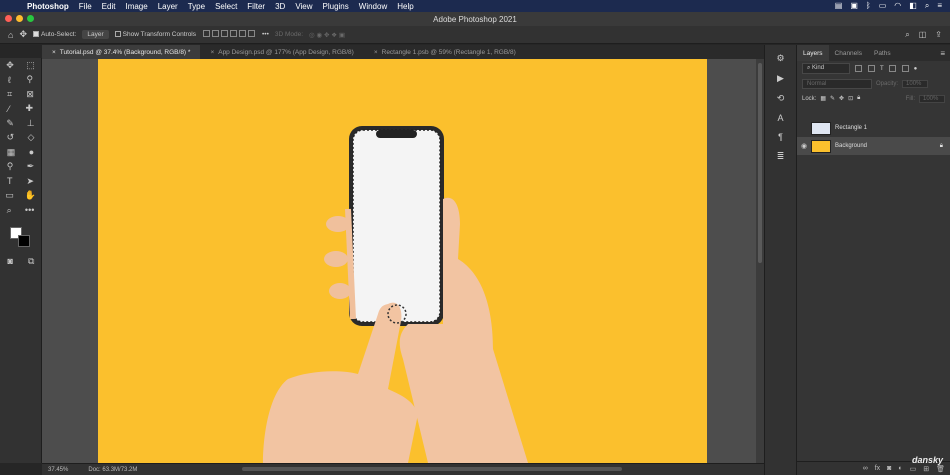 The height and width of the screenshot is (475, 950). What do you see at coordinates (31, 152) in the screenshot?
I see `blur-tool-icon: ●` at bounding box center [31, 152].